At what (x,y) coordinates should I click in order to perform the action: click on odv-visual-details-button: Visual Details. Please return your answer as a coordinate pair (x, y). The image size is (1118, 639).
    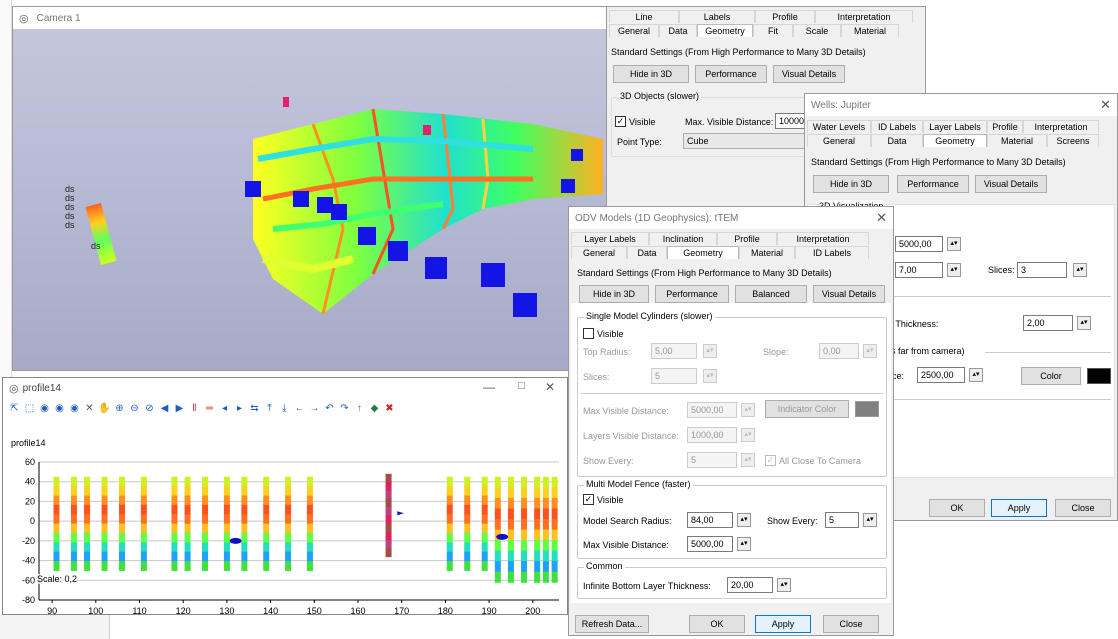
    Looking at the image, I should click on (849, 294).